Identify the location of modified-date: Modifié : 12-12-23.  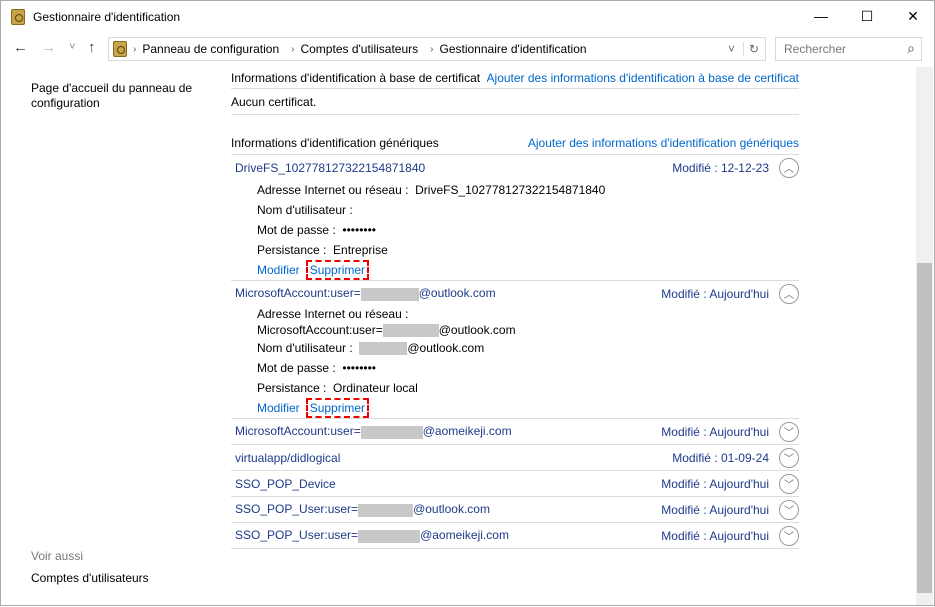
(720, 168).